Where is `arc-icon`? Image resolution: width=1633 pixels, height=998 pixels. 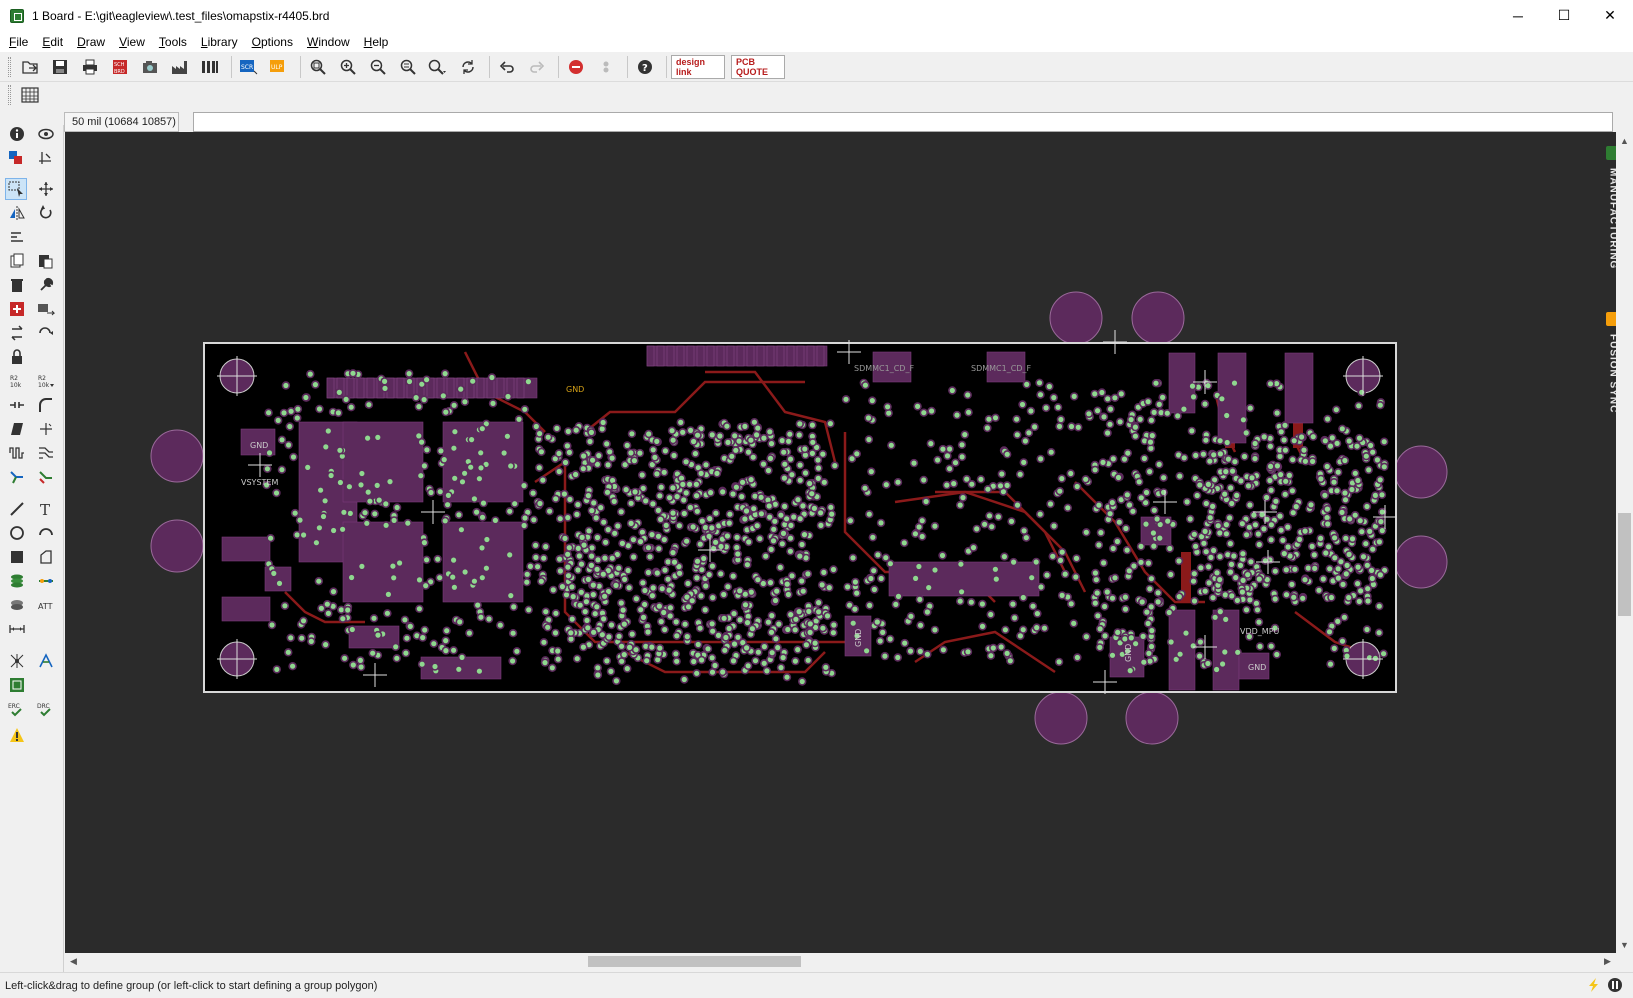 arc-icon is located at coordinates (46, 533).